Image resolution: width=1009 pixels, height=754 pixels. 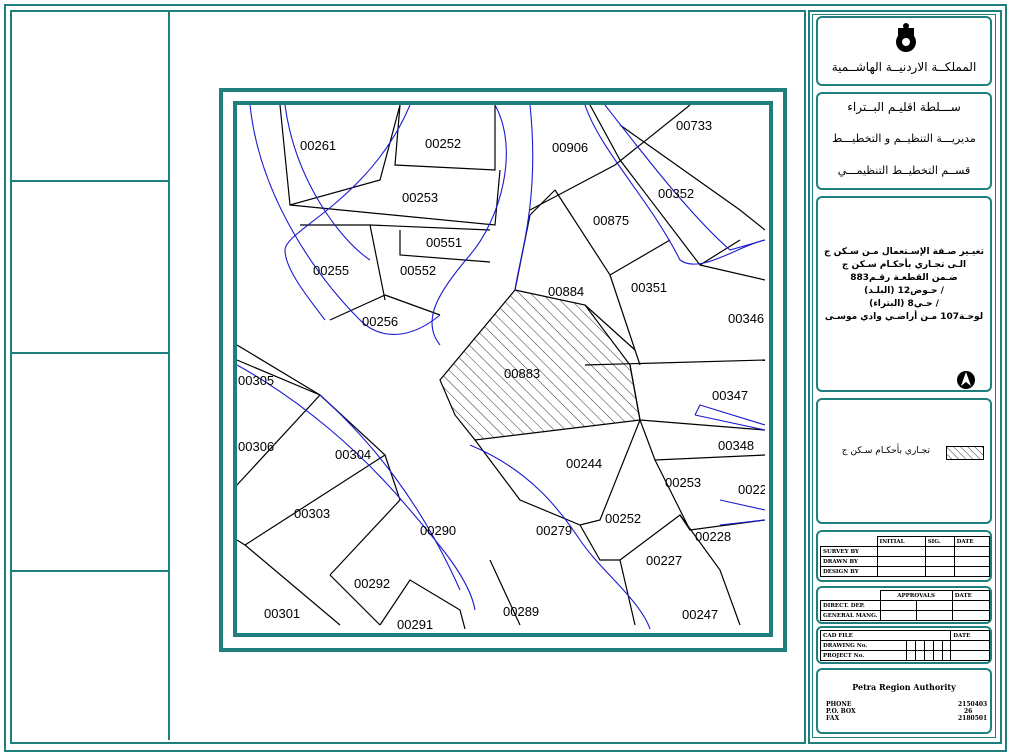 I want to click on row-survey: SURVEY BY, so click(x=849, y=551).